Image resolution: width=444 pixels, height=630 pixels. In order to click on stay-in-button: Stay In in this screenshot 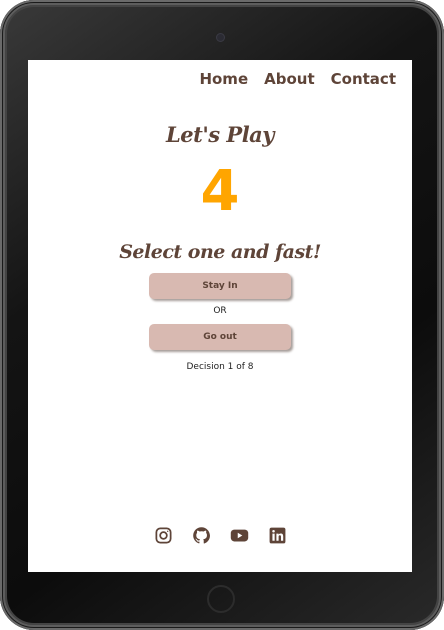, I will do `click(220, 286)`.